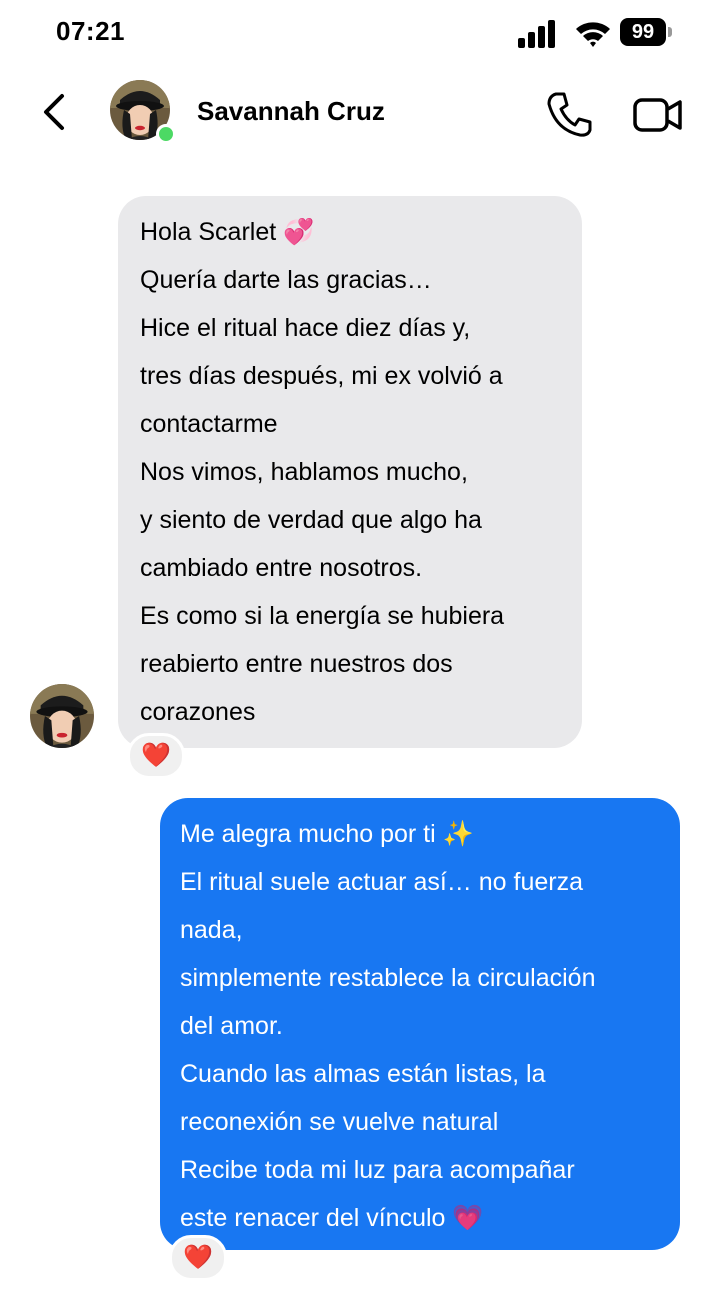 This screenshot has height=1300, width=720. Describe the element at coordinates (231, 1026) in the screenshot. I see `message-line: del amor.` at that location.